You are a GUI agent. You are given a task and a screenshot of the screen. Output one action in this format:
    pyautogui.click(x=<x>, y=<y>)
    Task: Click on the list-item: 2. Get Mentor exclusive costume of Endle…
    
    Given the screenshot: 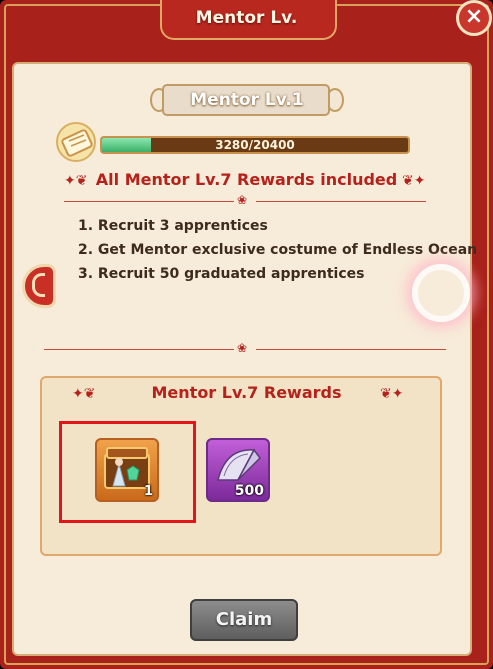 What is the action you would take?
    pyautogui.click(x=278, y=250)
    